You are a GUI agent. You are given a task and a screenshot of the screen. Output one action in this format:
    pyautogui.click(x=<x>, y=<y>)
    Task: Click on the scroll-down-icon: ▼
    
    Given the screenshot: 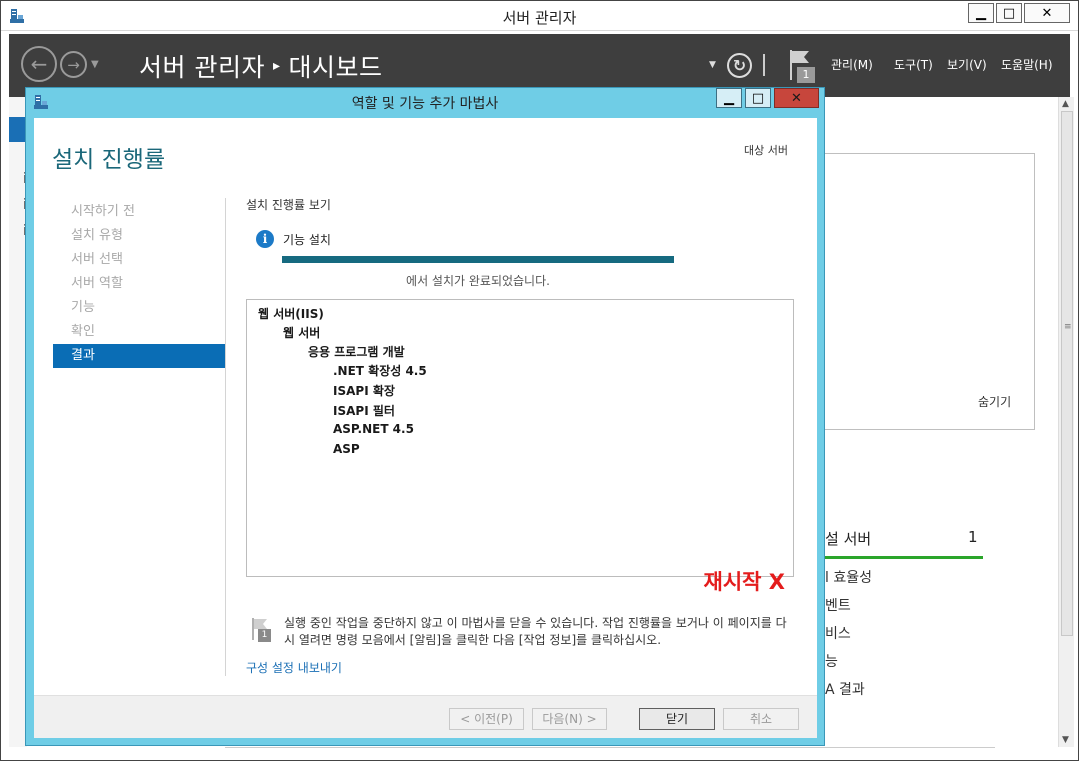 What is the action you would take?
    pyautogui.click(x=1065, y=740)
    